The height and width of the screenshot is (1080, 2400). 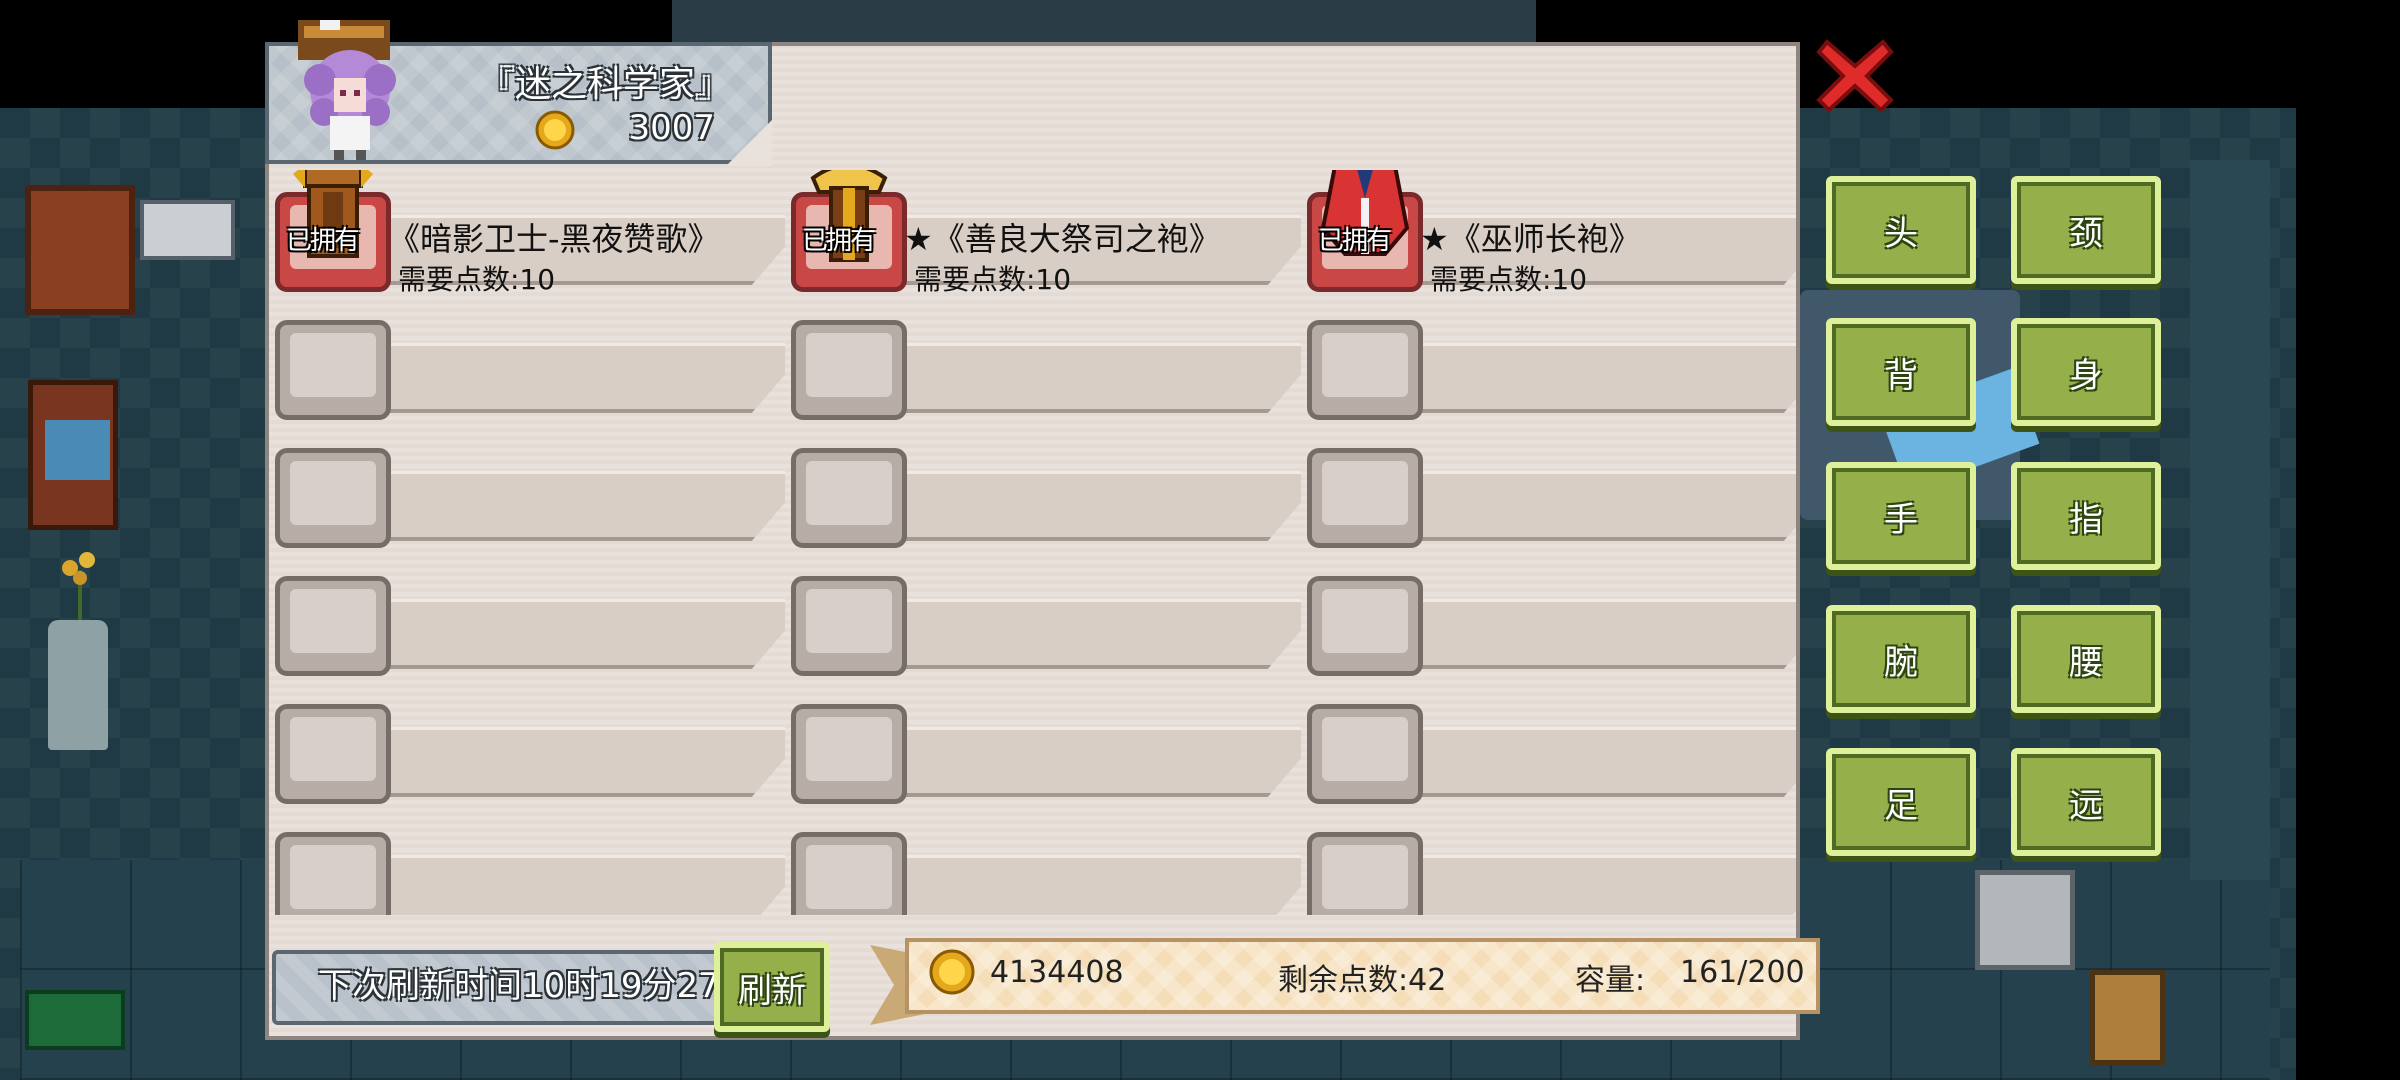 I want to click on item-cell: 已拥有 ★《善良大祭司之袍》 需要点数:10, so click(x=1046, y=233).